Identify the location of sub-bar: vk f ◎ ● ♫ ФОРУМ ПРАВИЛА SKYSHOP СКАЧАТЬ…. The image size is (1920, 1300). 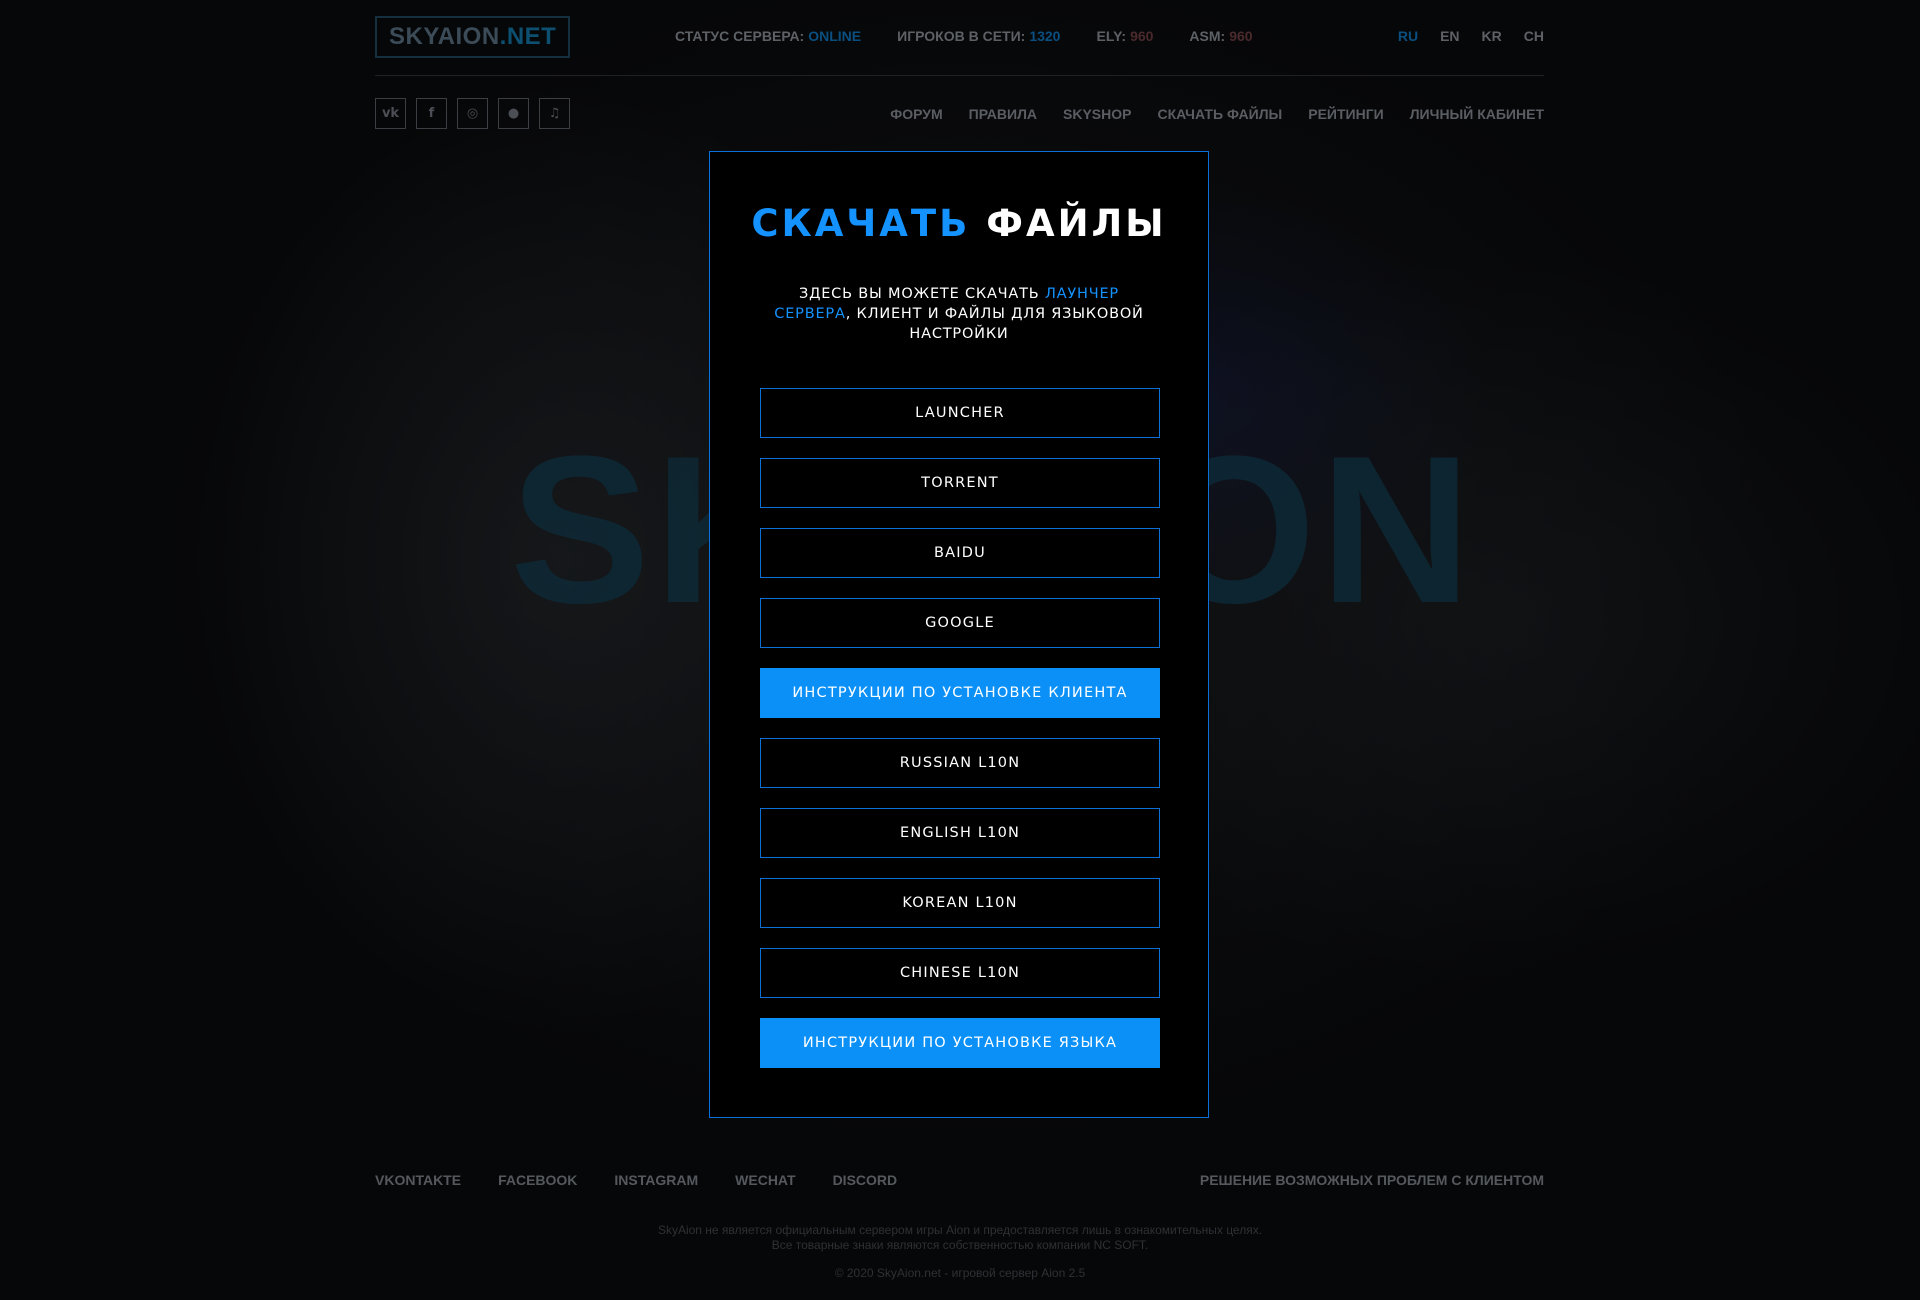
(959, 114).